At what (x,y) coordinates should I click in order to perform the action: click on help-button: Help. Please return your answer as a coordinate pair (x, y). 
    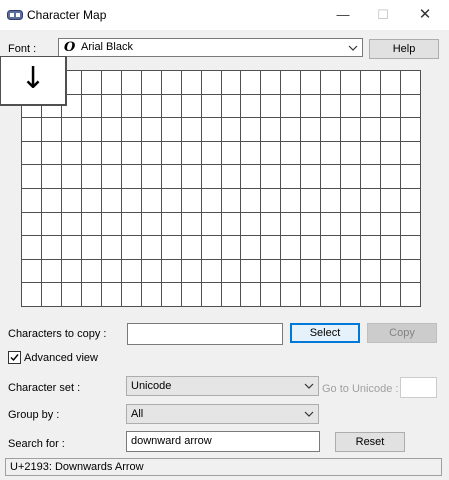
    Looking at the image, I should click on (404, 49).